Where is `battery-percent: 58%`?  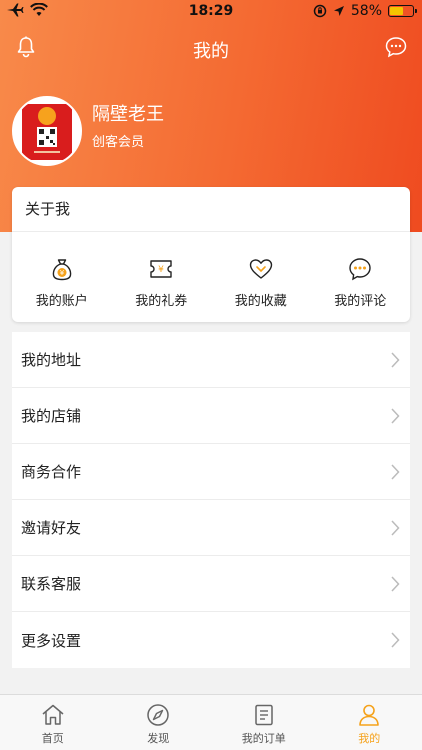
battery-percent: 58% is located at coordinates (366, 11).